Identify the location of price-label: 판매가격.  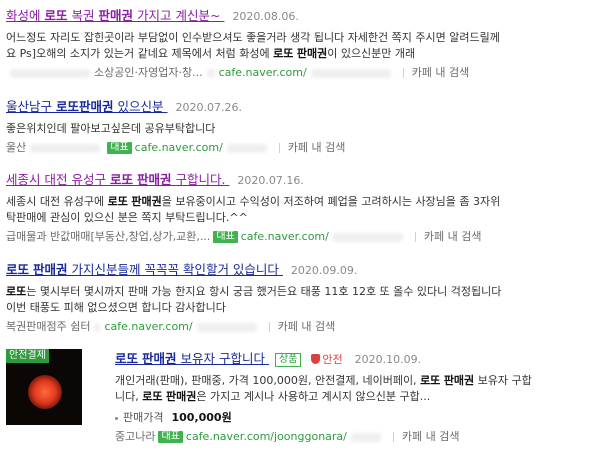
(143, 417).